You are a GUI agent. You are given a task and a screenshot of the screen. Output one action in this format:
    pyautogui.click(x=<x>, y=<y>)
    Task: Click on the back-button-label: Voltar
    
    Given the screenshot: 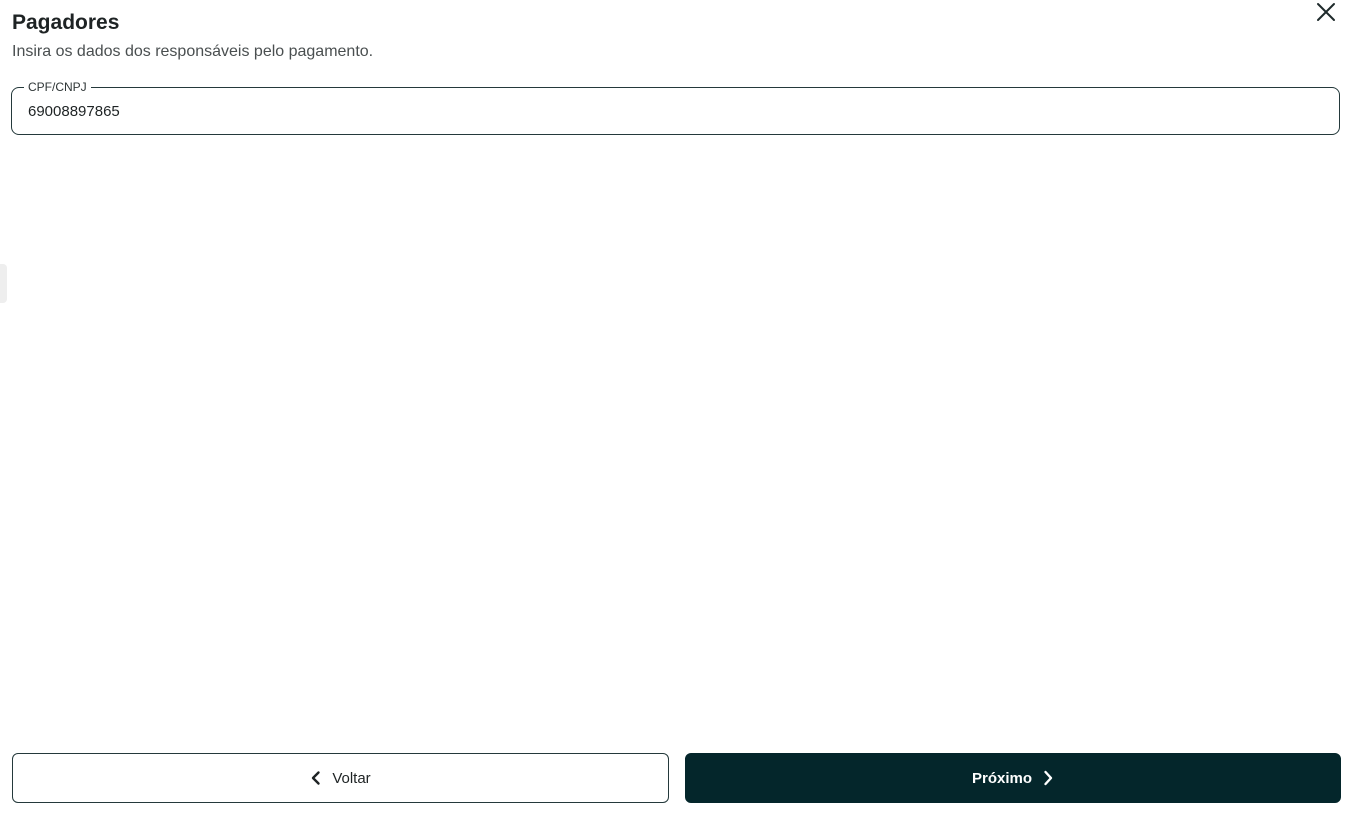 What is the action you would take?
    pyautogui.click(x=351, y=778)
    